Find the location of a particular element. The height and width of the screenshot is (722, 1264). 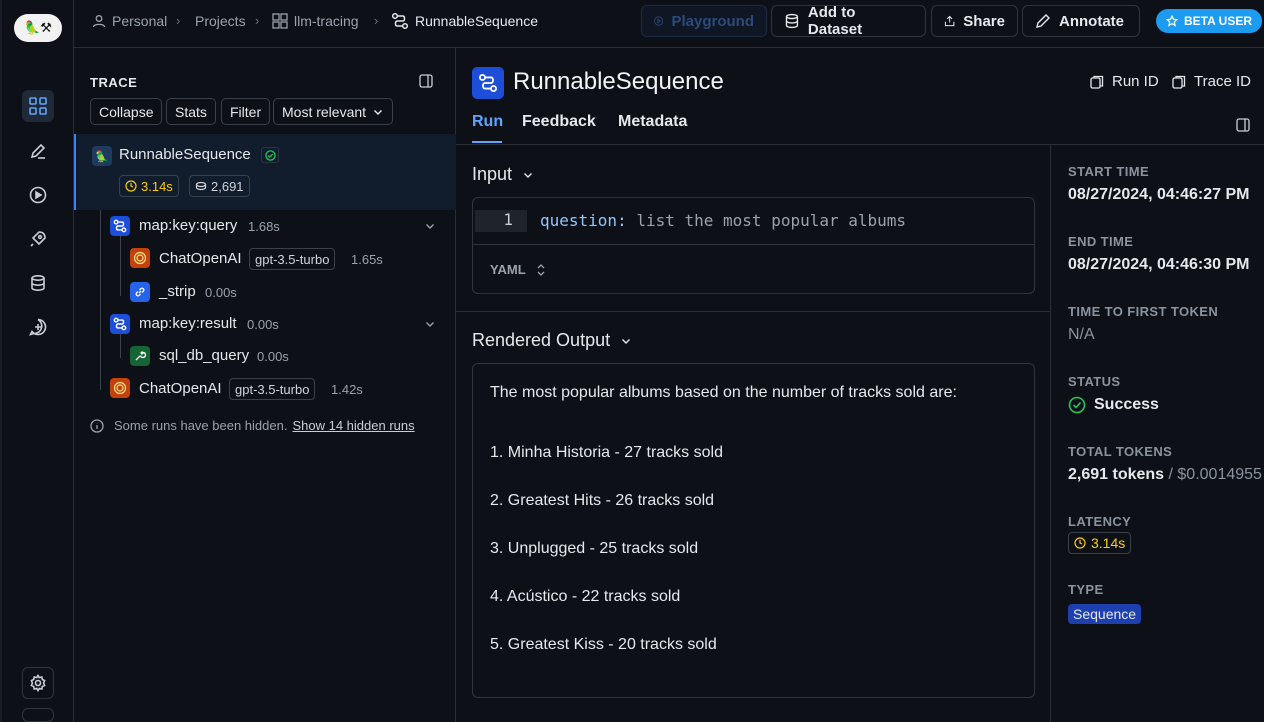

run-id-button: Run ID is located at coordinates (1124, 81).